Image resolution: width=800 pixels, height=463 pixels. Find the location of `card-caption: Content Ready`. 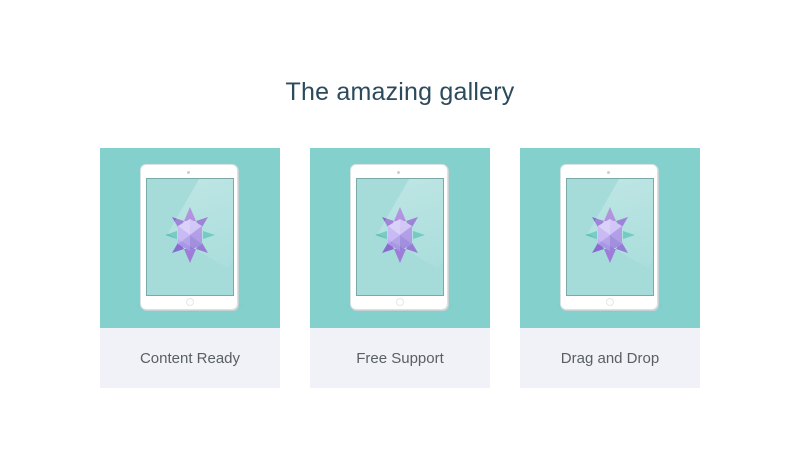

card-caption: Content Ready is located at coordinates (190, 358).